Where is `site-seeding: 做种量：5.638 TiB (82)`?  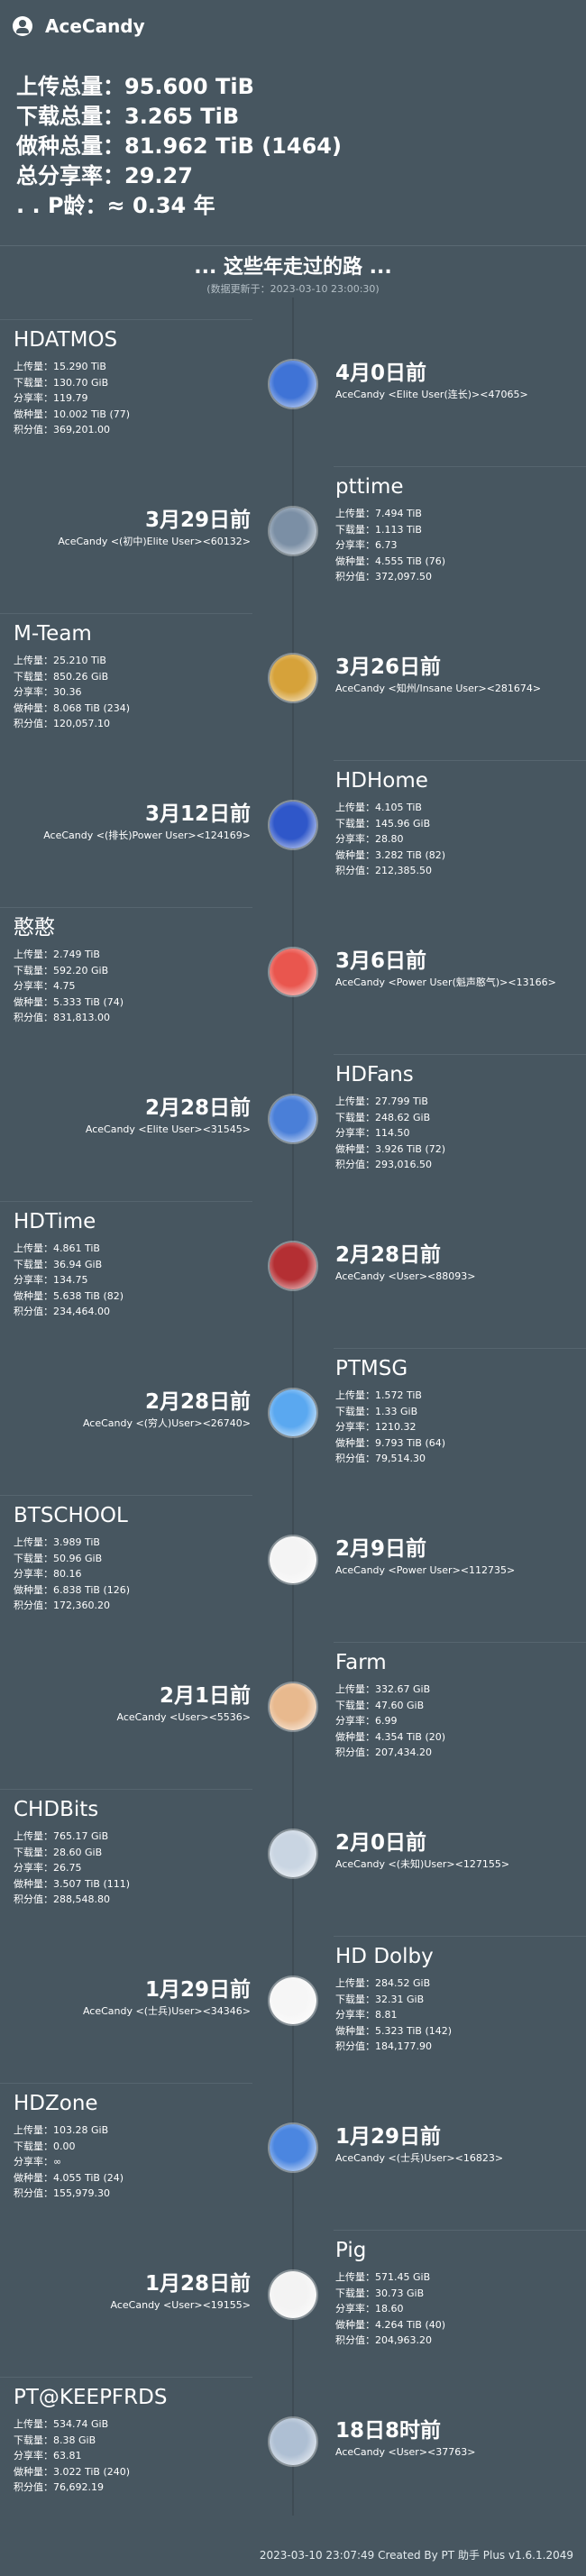 site-seeding: 做种量：5.638 TiB (82) is located at coordinates (69, 1295).